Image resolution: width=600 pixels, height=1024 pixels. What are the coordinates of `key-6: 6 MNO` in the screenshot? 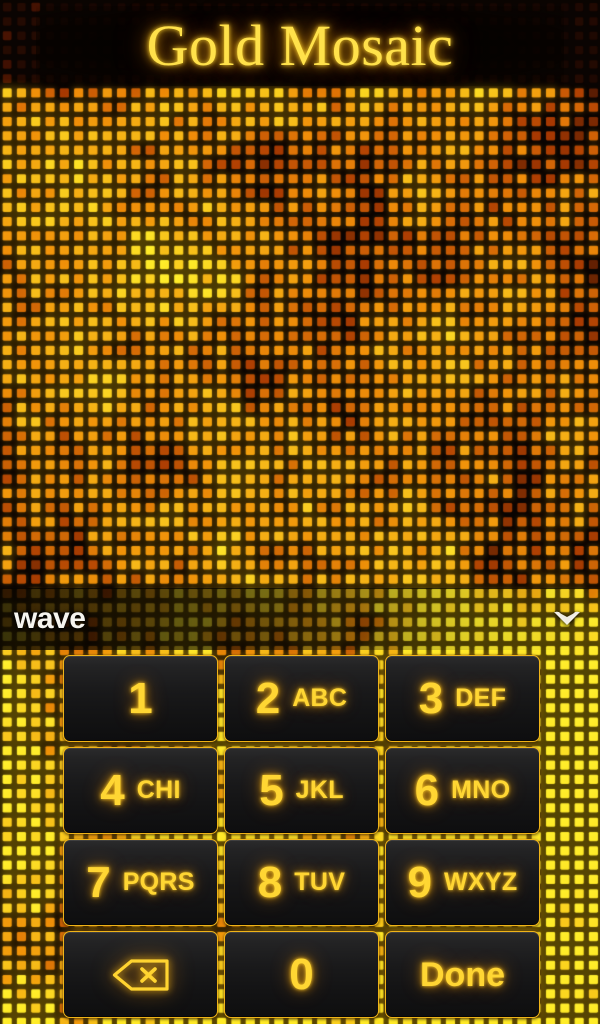 It's located at (462, 790).